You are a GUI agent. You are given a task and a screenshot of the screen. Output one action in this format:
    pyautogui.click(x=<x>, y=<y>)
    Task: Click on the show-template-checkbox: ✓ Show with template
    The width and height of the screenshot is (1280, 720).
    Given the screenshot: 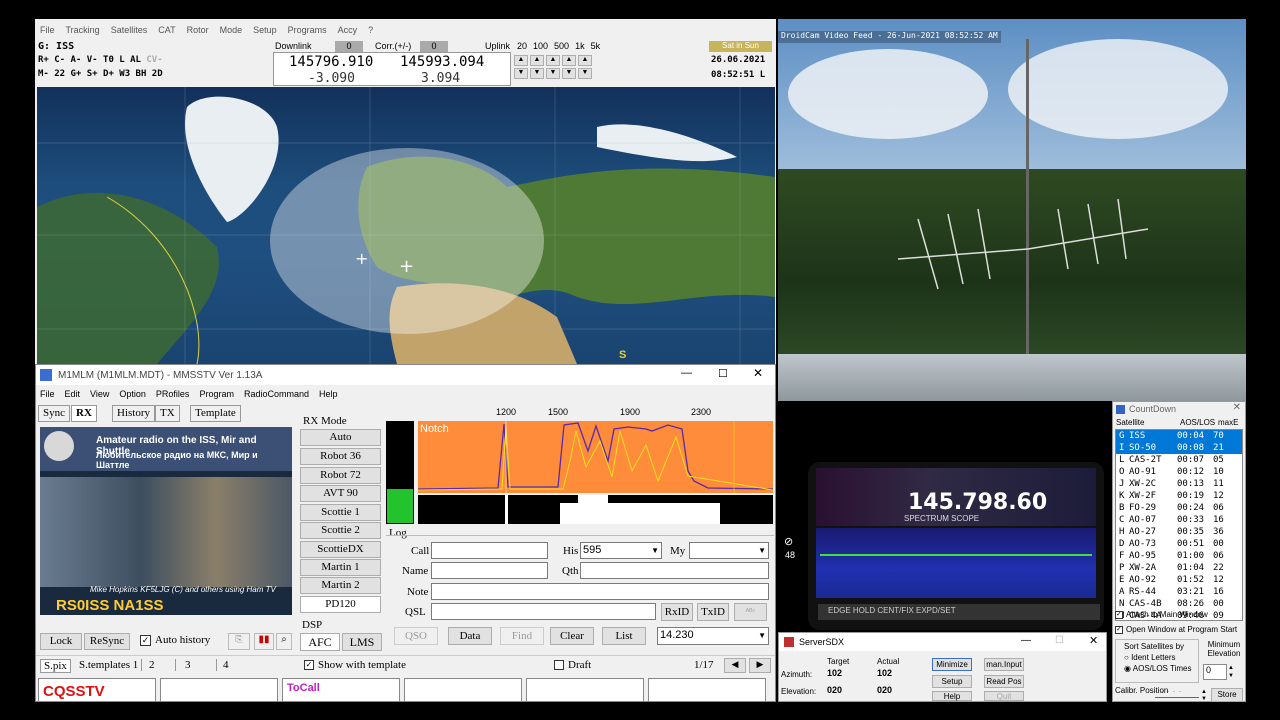 What is the action you would take?
    pyautogui.click(x=355, y=665)
    